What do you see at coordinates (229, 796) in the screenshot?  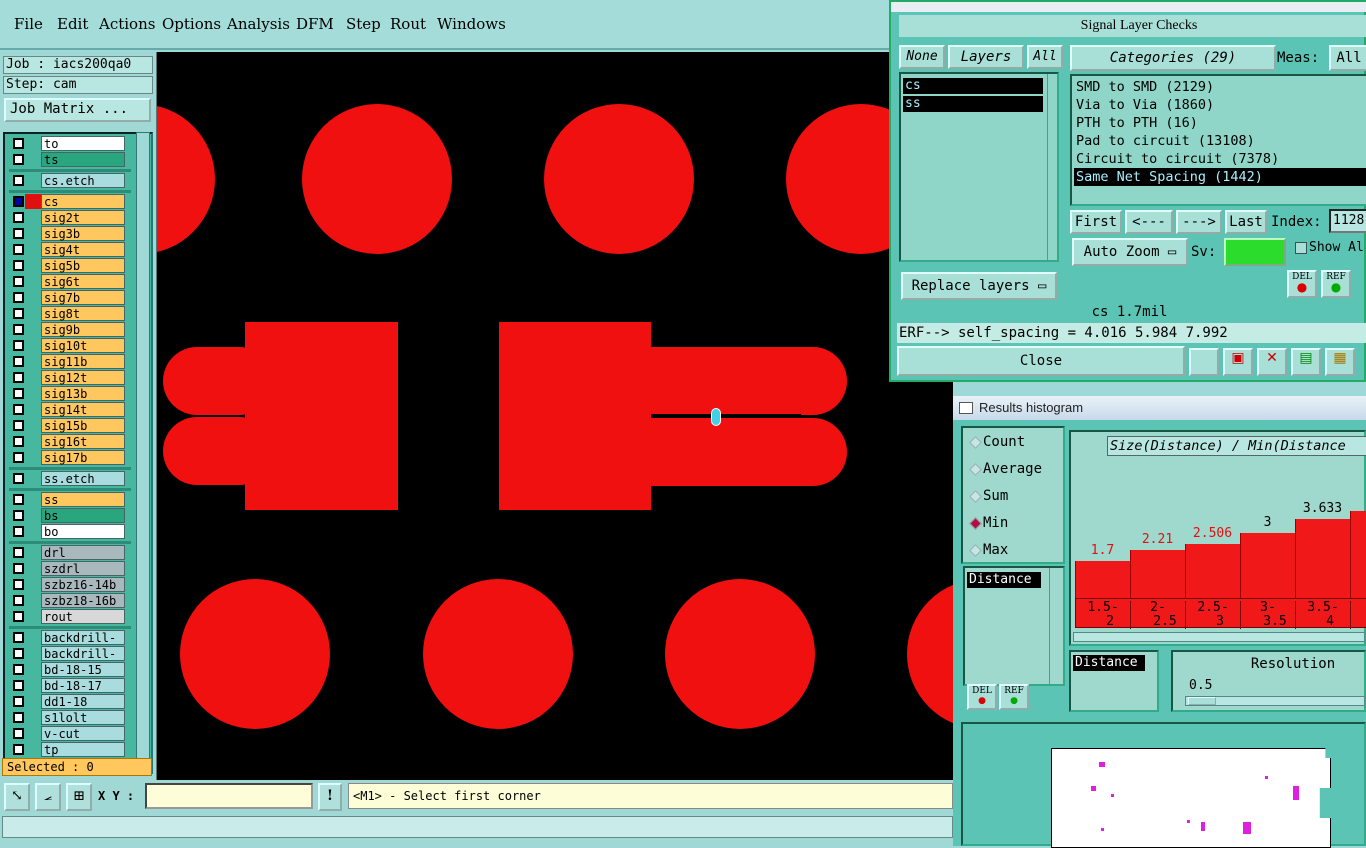 I see `xy-input` at bounding box center [229, 796].